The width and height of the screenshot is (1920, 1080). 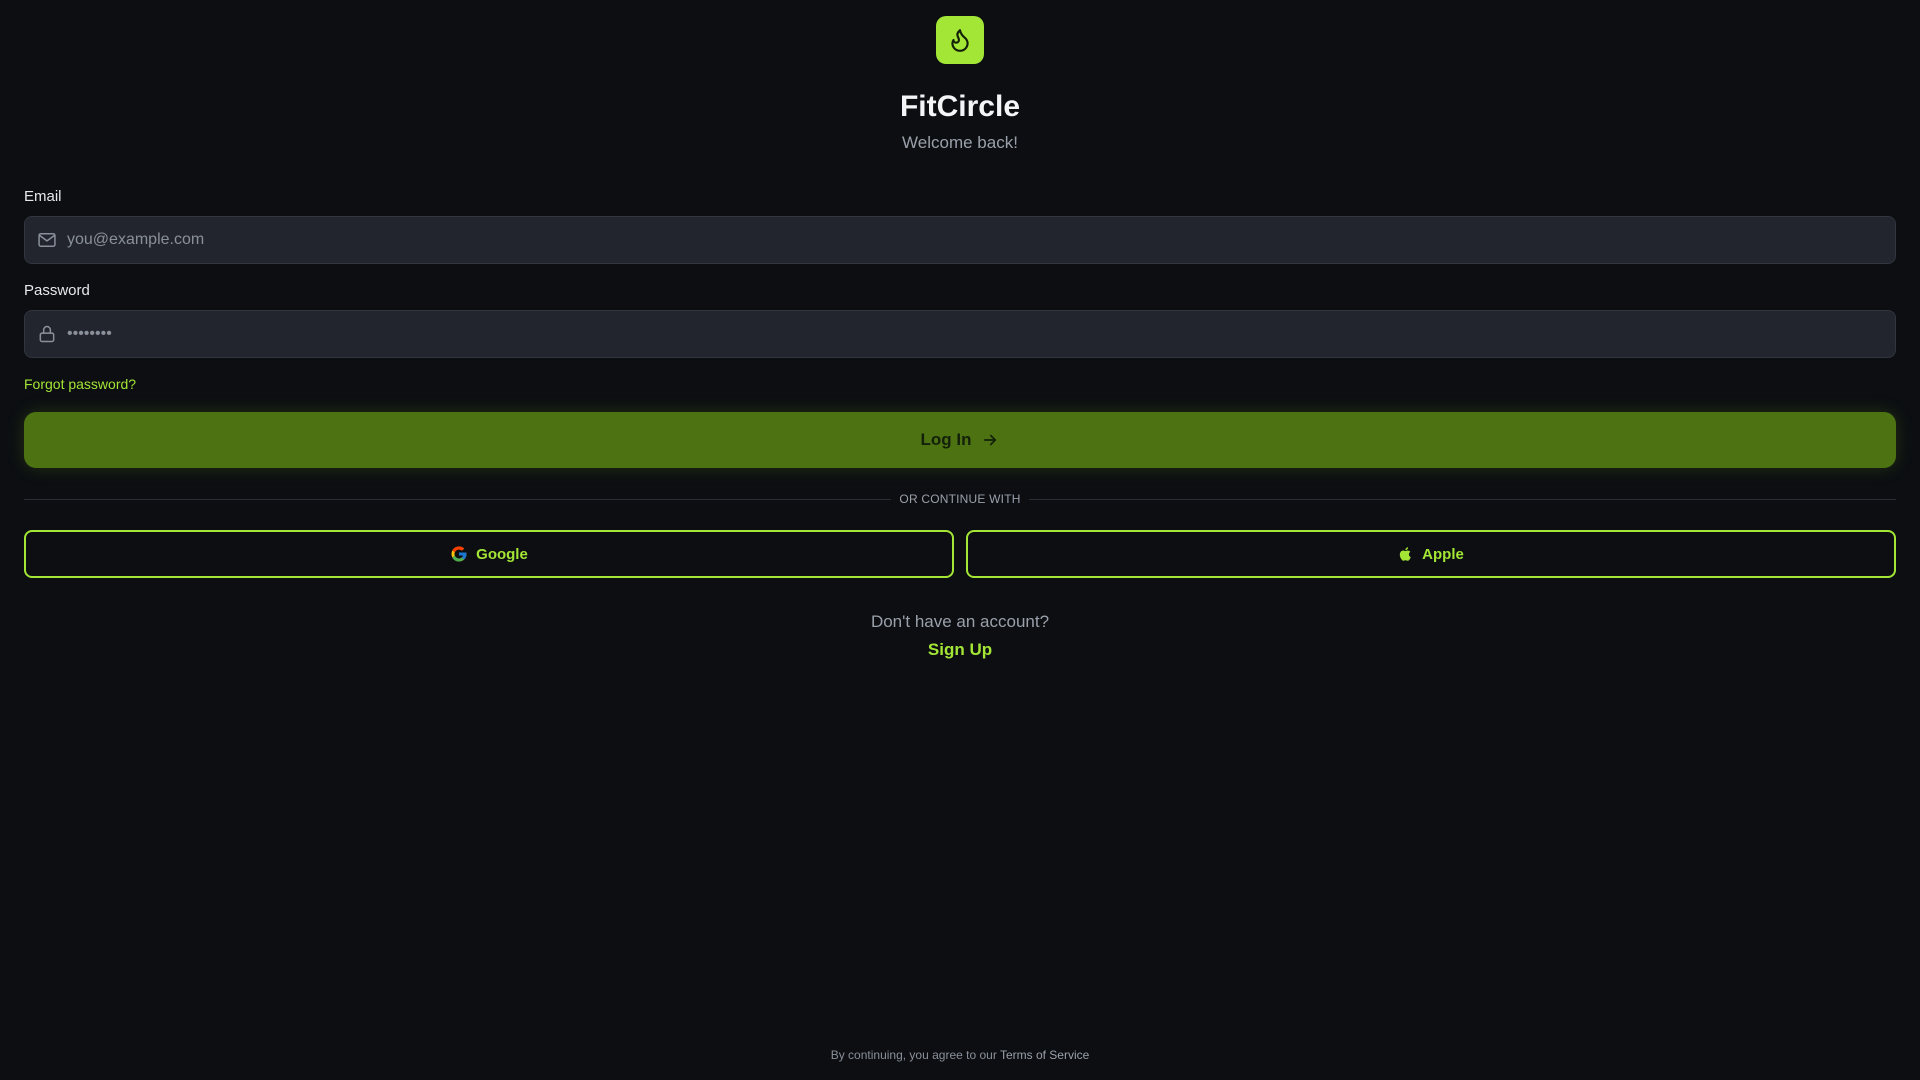 What do you see at coordinates (47, 334) in the screenshot?
I see `lock-icon` at bounding box center [47, 334].